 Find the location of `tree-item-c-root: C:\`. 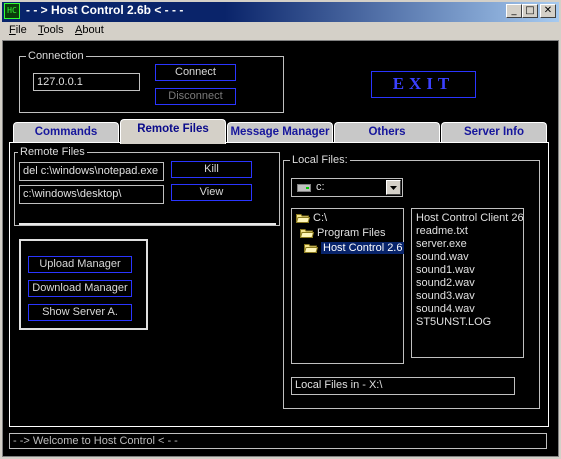

tree-item-c-root: C:\ is located at coordinates (311, 218).